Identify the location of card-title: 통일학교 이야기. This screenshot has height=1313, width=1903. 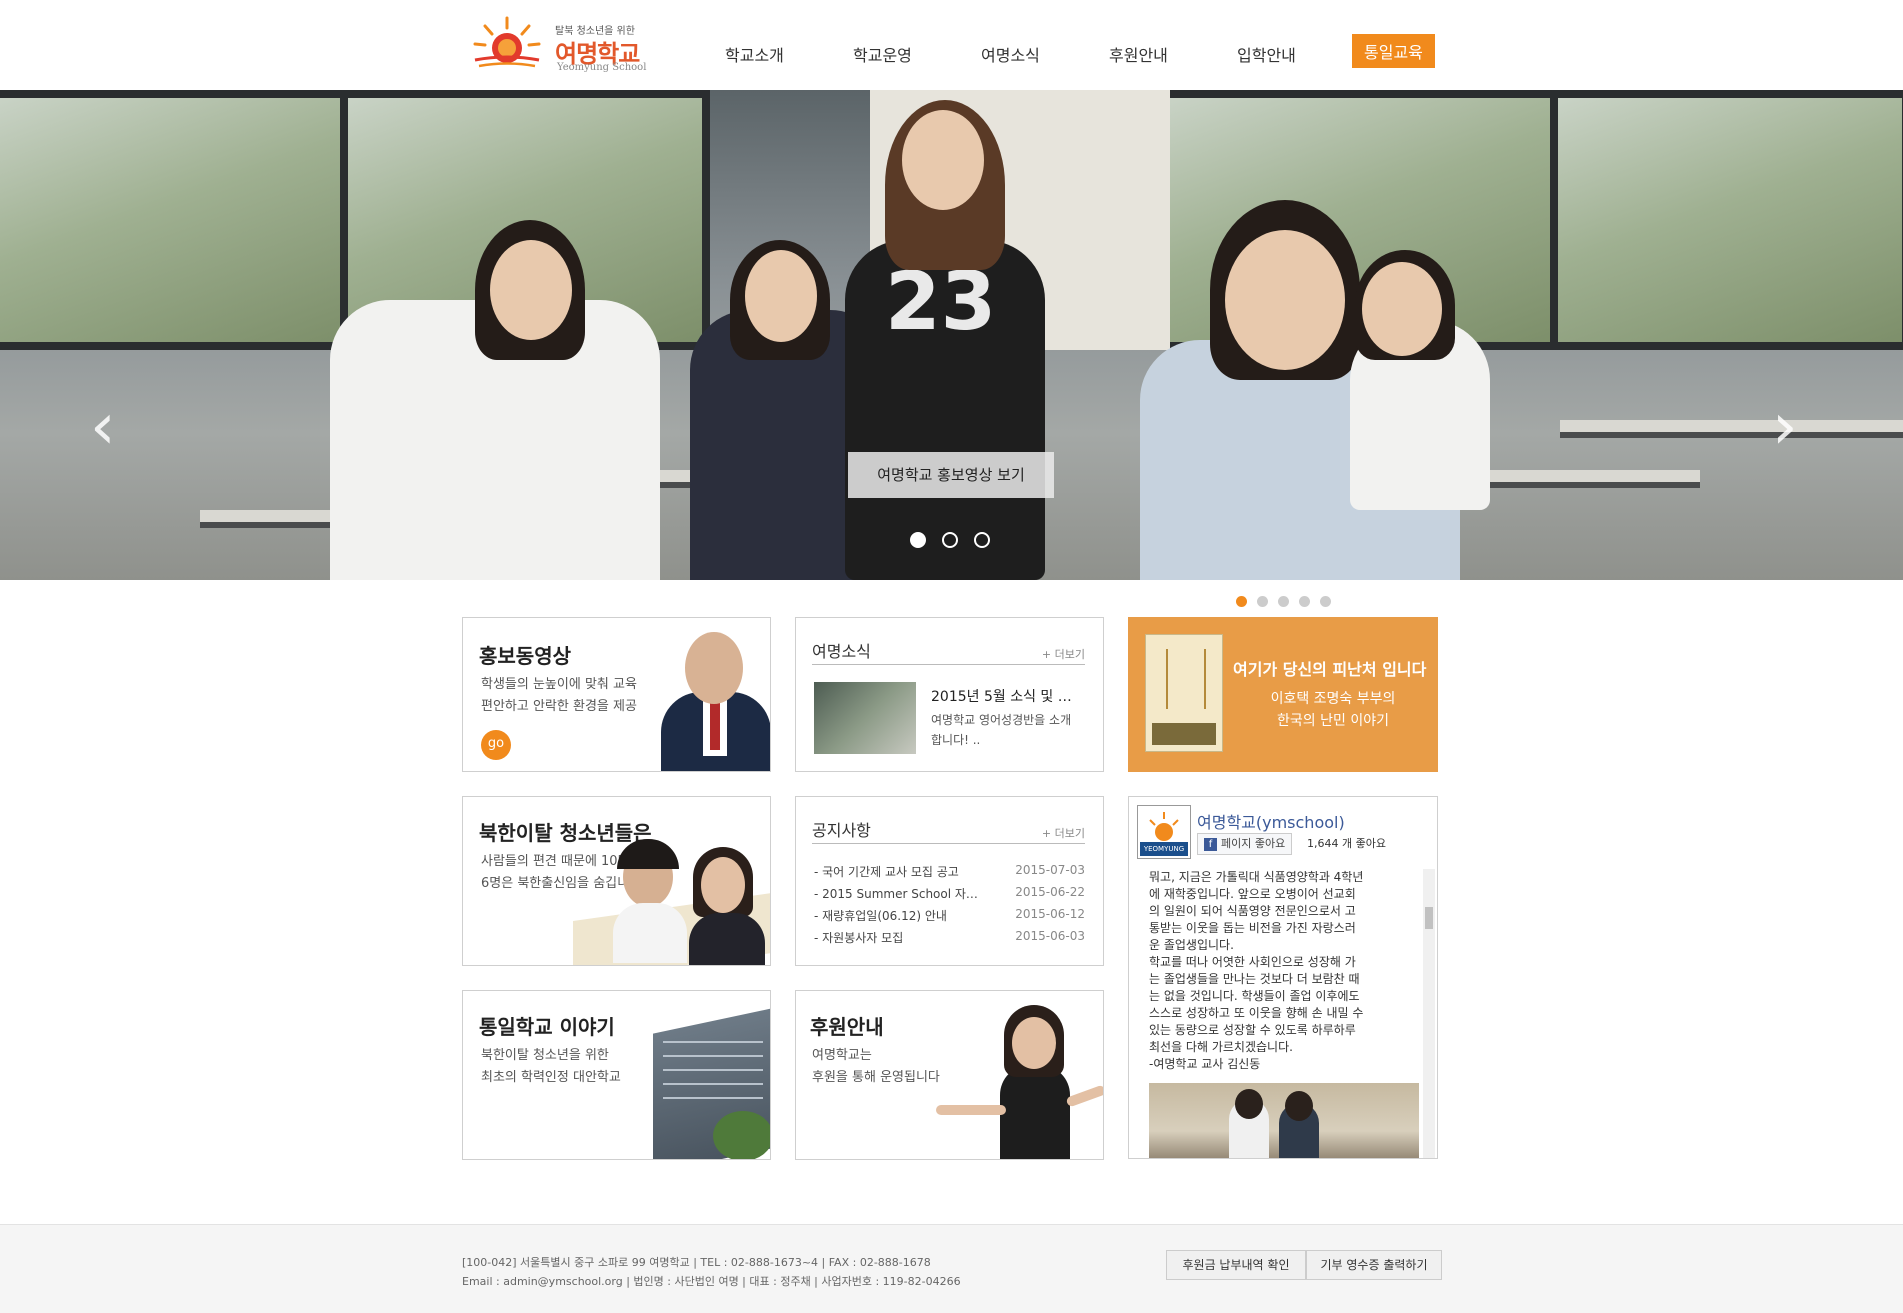
(547, 1027).